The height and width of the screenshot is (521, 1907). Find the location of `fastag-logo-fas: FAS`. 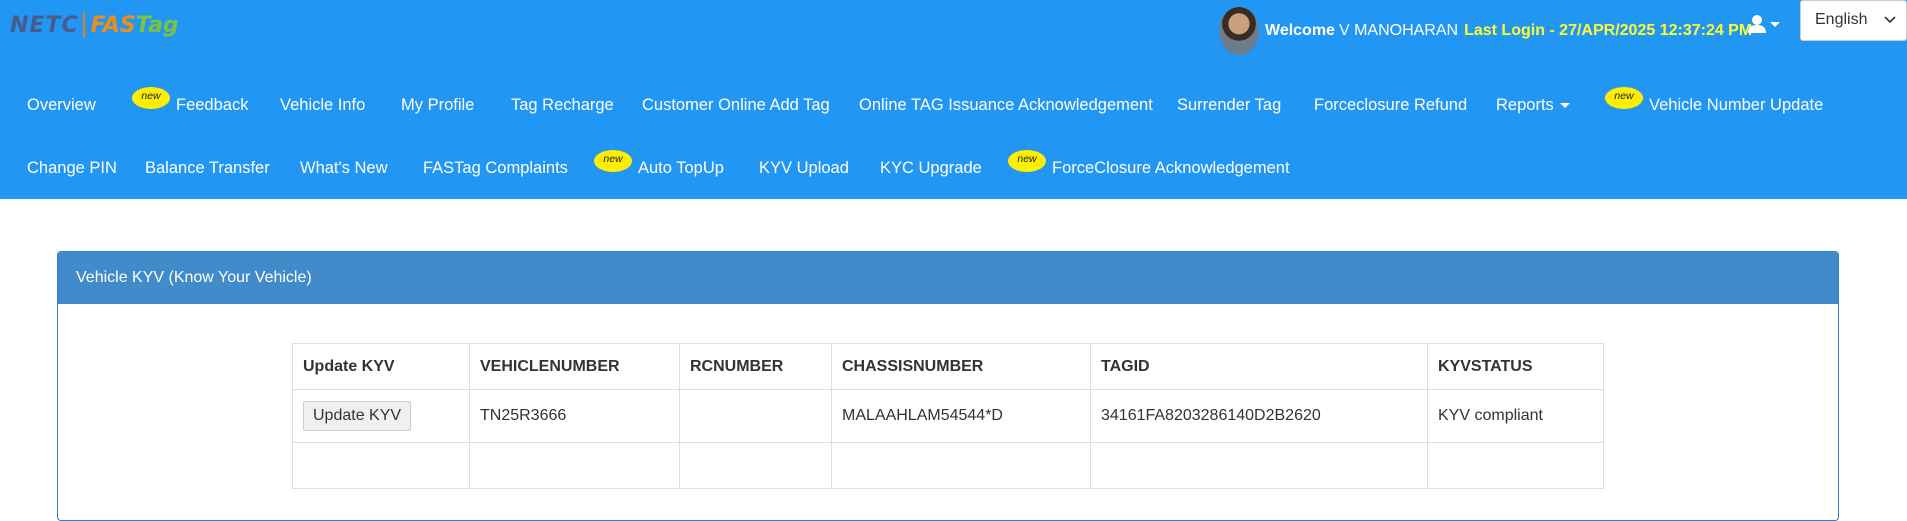

fastag-logo-fas: FAS is located at coordinates (113, 25).